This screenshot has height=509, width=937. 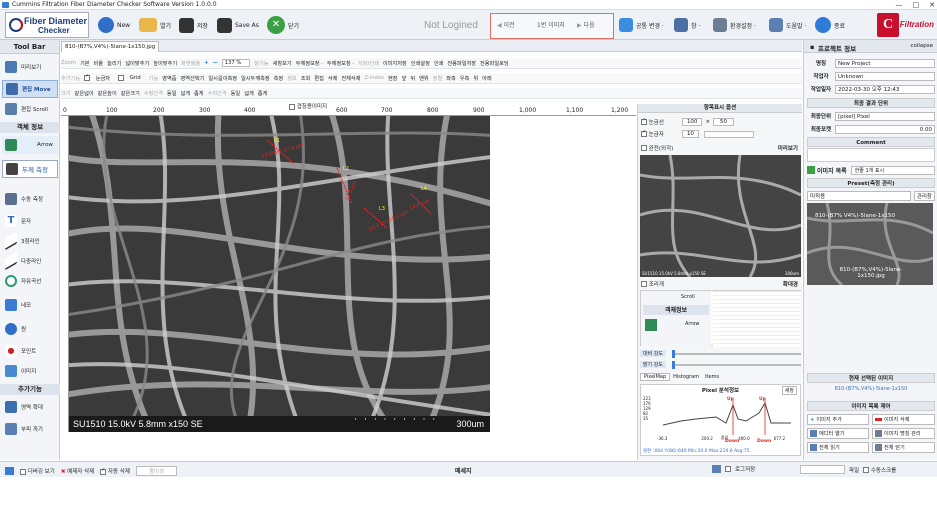 What do you see at coordinates (156, 471) in the screenshot?
I see `zoom-field: 줌이상` at bounding box center [156, 471].